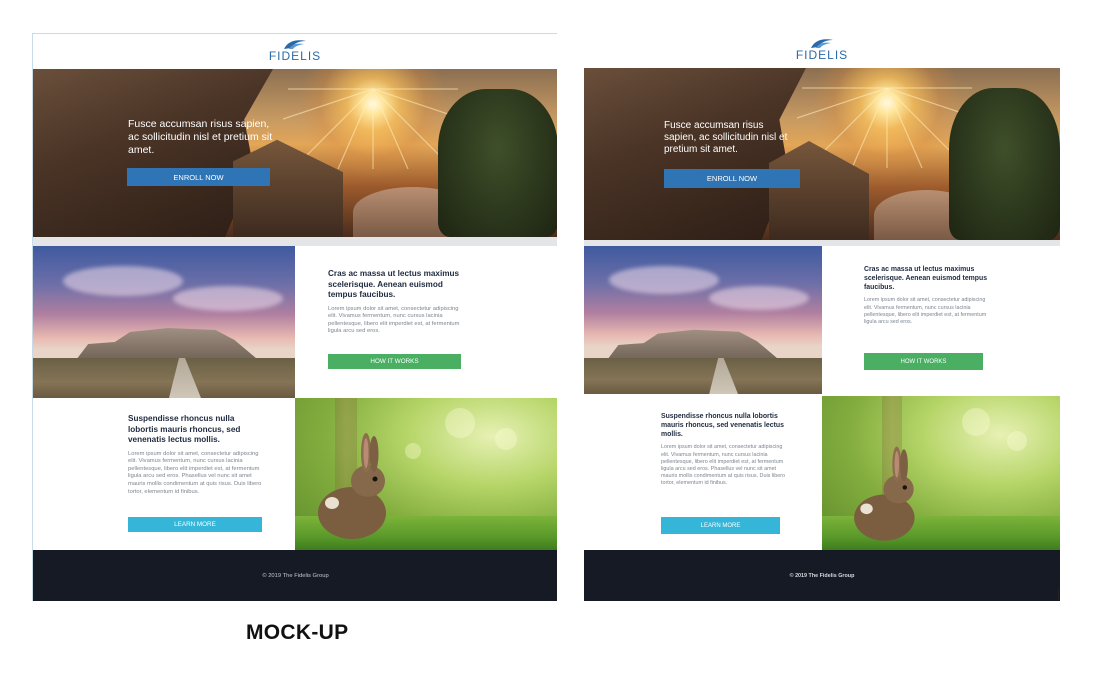 Image resolution: width=1103 pixels, height=673 pixels. Describe the element at coordinates (1058, 594) in the screenshot. I see `edge-marker` at that location.